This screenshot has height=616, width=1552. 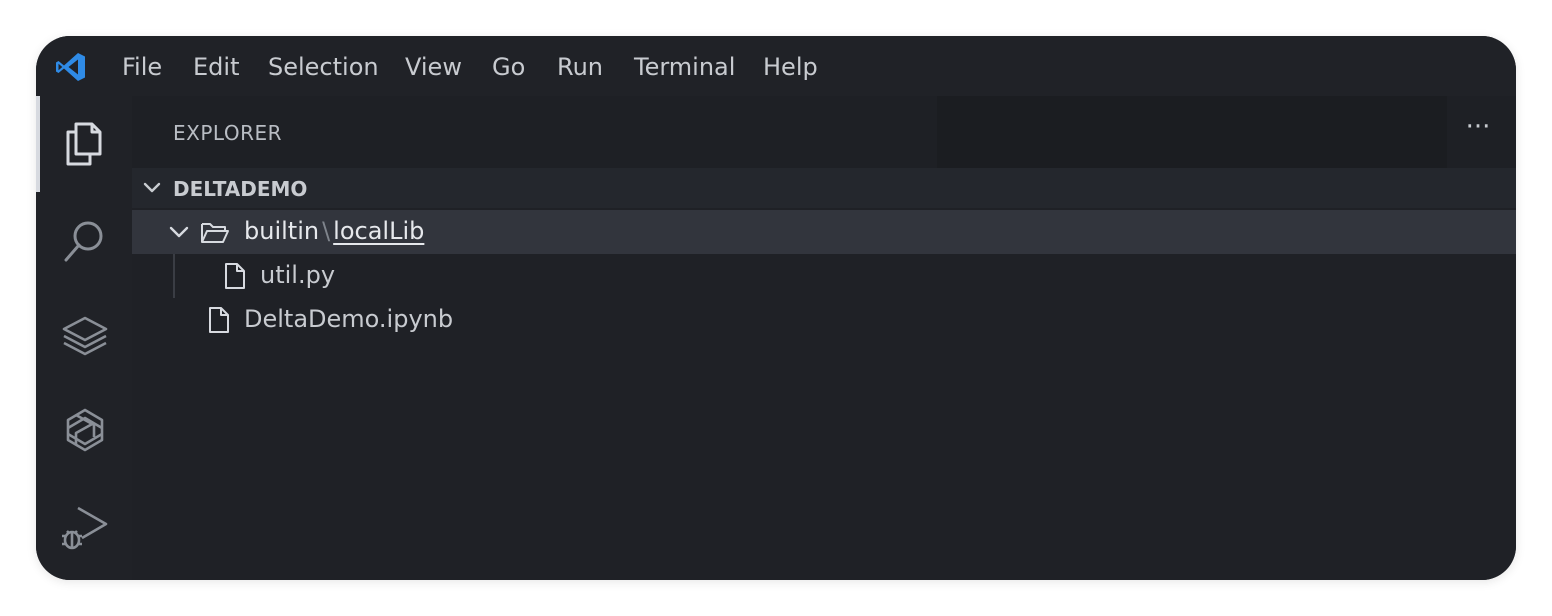 What do you see at coordinates (298, 275) in the screenshot?
I see `file-label: util.py` at bounding box center [298, 275].